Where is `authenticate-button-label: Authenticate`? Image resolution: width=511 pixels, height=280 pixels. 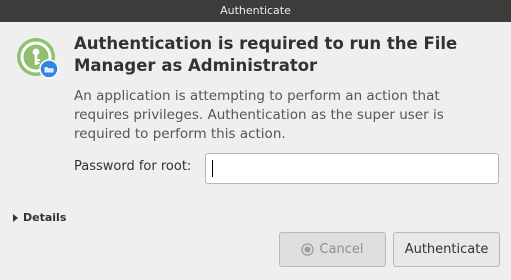
authenticate-button-label: Authenticate is located at coordinates (446, 249).